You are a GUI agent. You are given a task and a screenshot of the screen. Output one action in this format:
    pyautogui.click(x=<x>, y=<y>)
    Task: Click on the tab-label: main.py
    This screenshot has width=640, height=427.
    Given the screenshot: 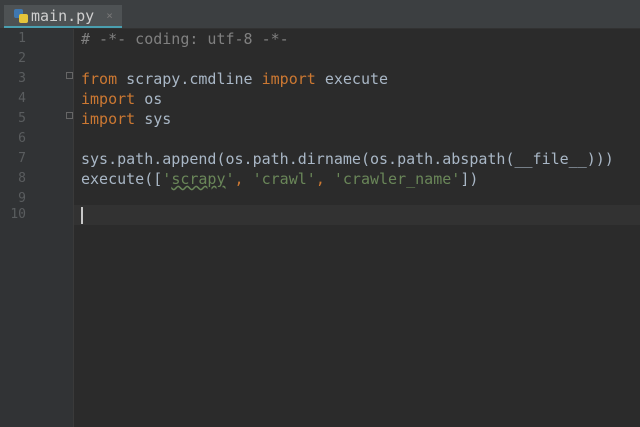 What is the action you would take?
    pyautogui.click(x=63, y=15)
    